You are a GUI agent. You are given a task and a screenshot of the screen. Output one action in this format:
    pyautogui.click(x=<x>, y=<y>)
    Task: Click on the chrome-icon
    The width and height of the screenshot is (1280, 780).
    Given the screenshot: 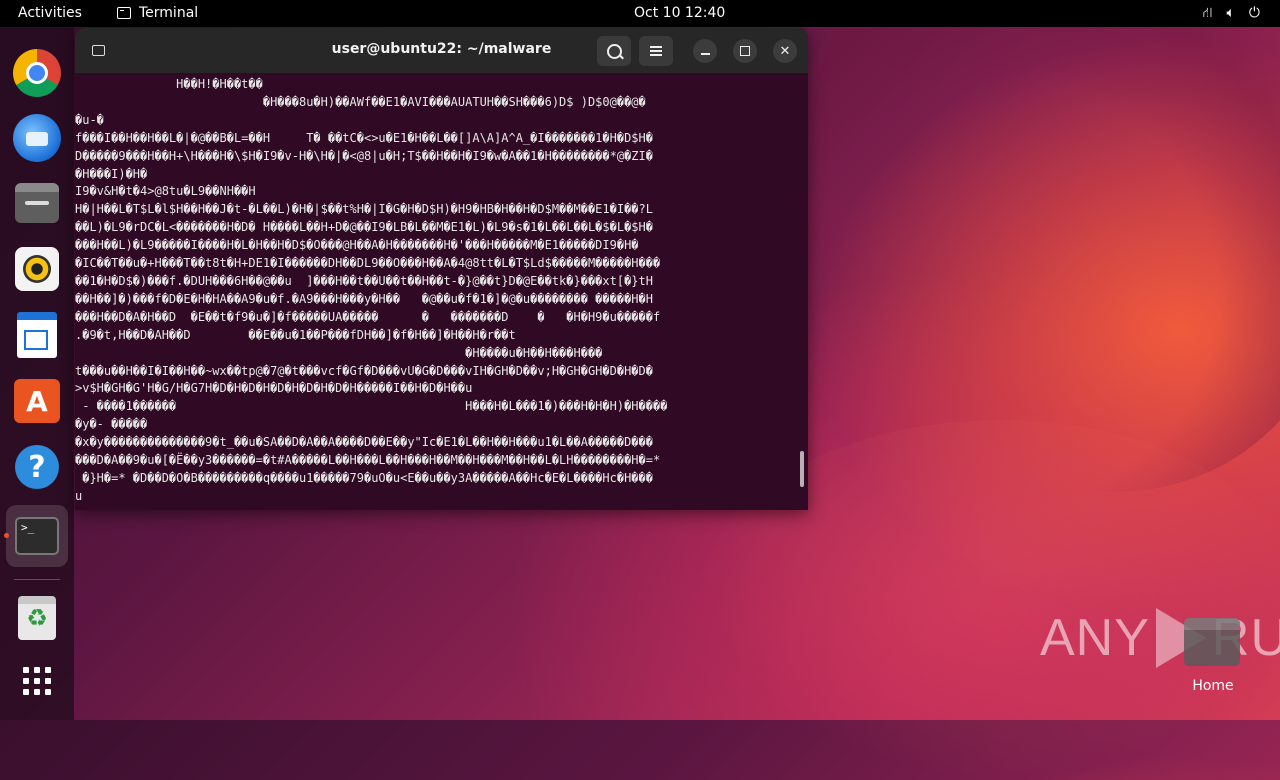 What is the action you would take?
    pyautogui.click(x=37, y=73)
    